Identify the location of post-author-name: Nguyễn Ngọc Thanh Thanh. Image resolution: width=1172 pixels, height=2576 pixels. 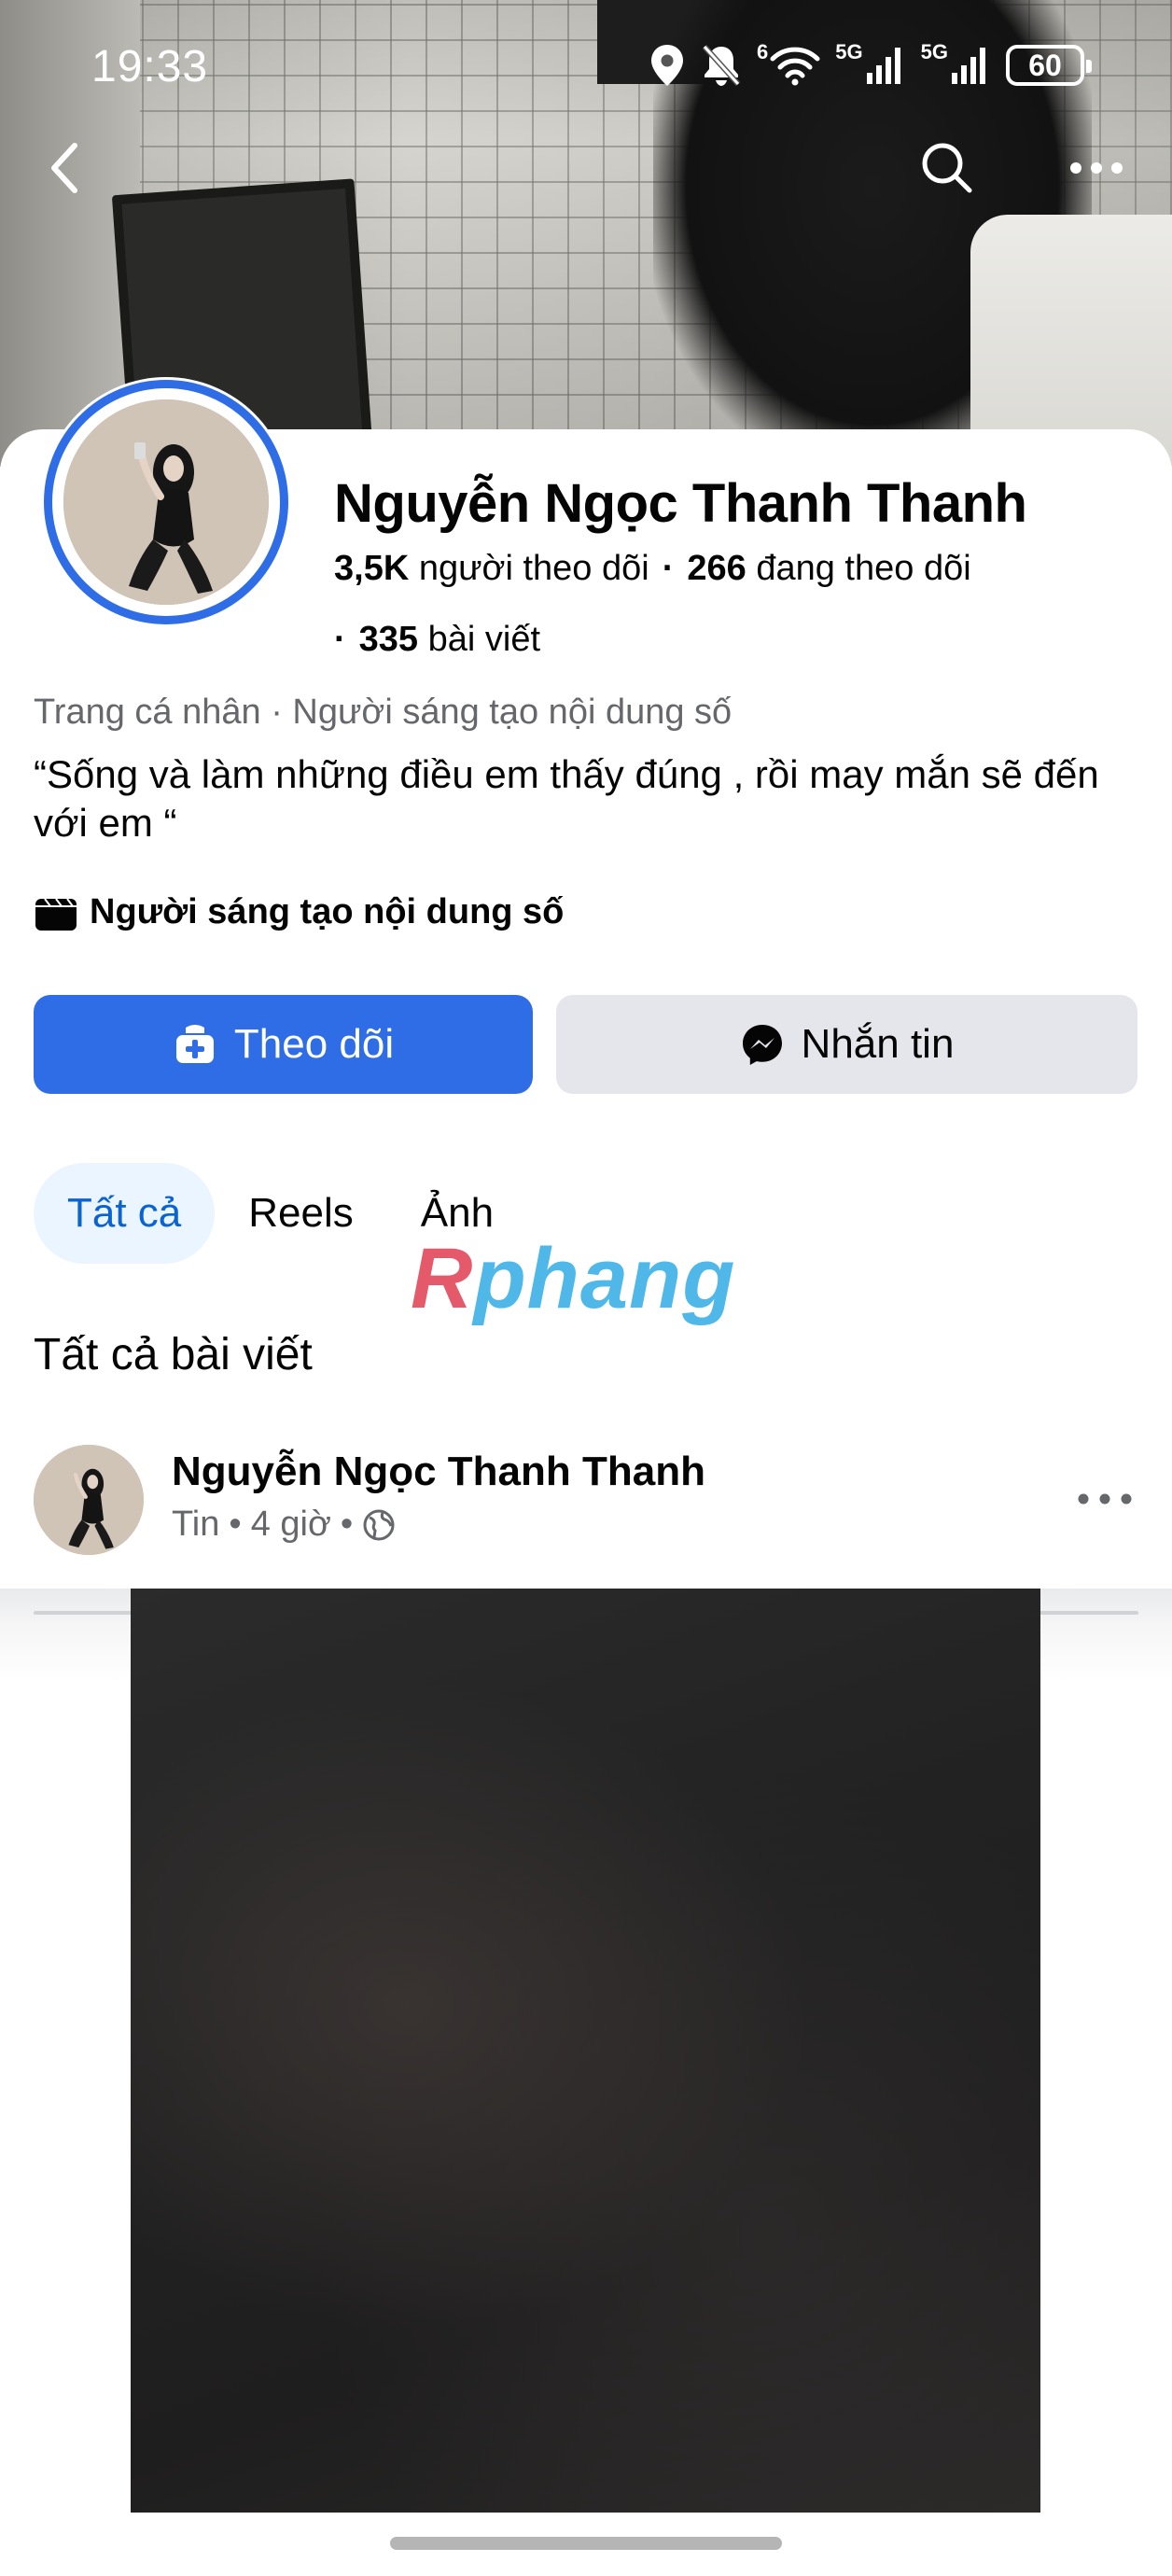
(438, 1472).